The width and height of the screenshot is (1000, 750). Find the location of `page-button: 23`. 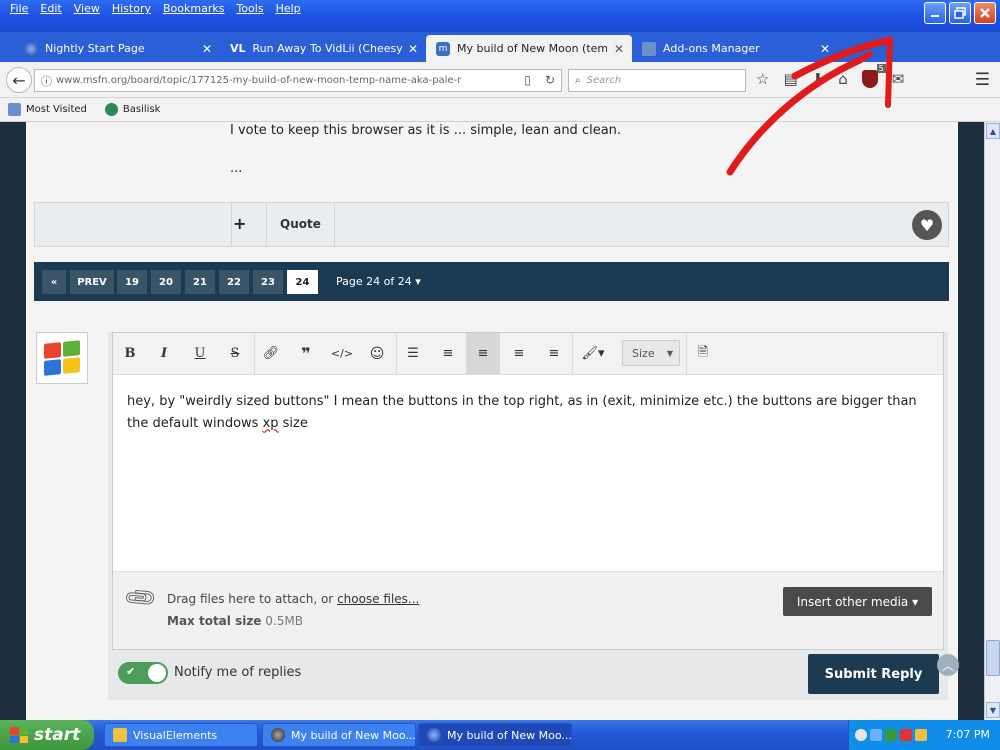

page-button: 23 is located at coordinates (268, 282).